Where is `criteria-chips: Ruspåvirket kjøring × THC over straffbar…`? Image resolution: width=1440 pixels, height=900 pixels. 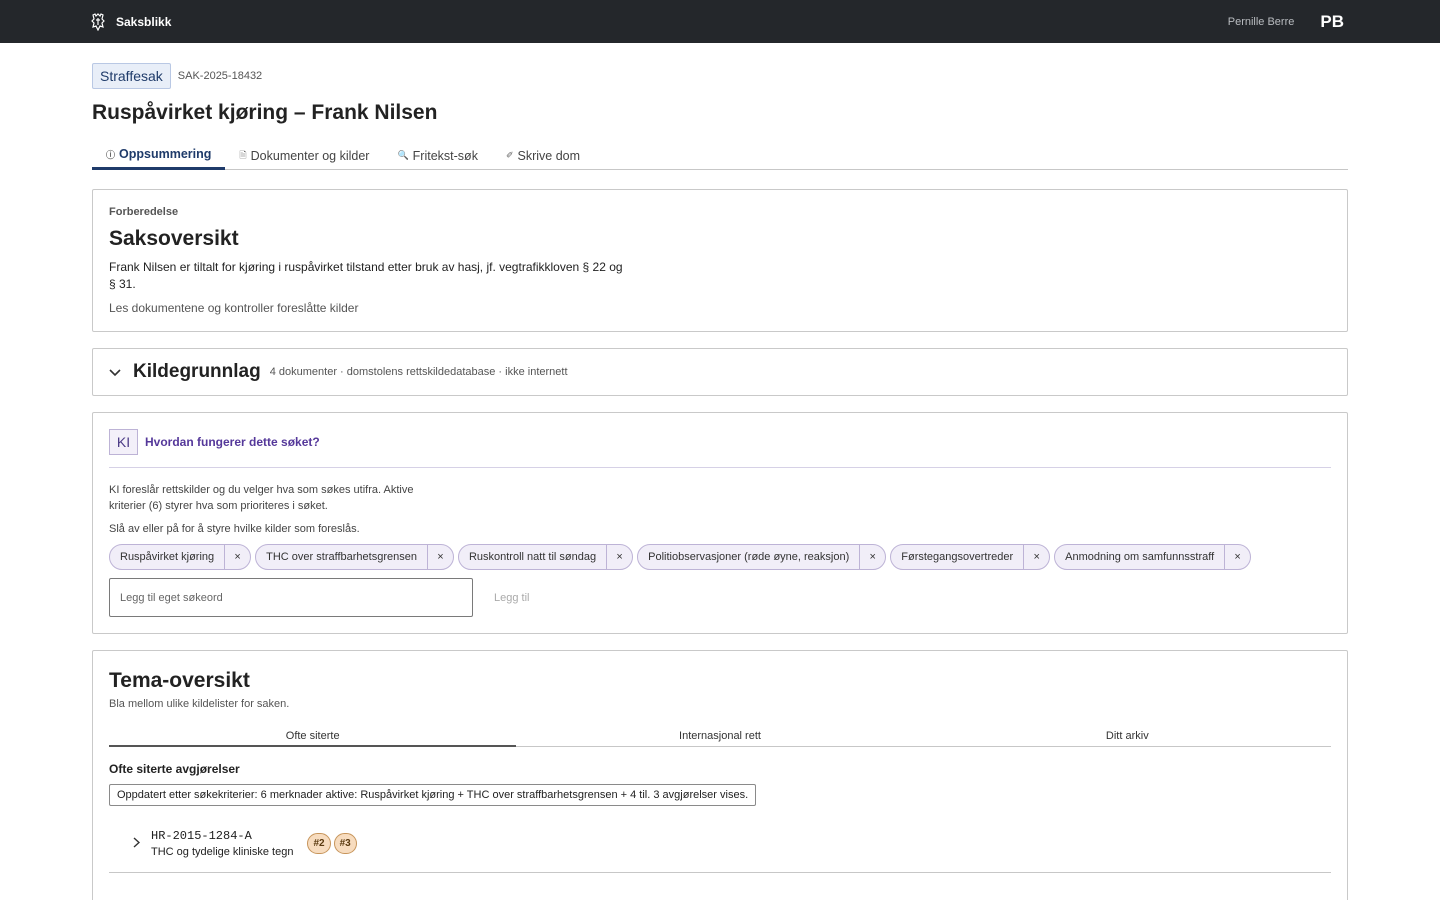
criteria-chips: Ruspåvirket kjøring × THC over straffbar… is located at coordinates (720, 557).